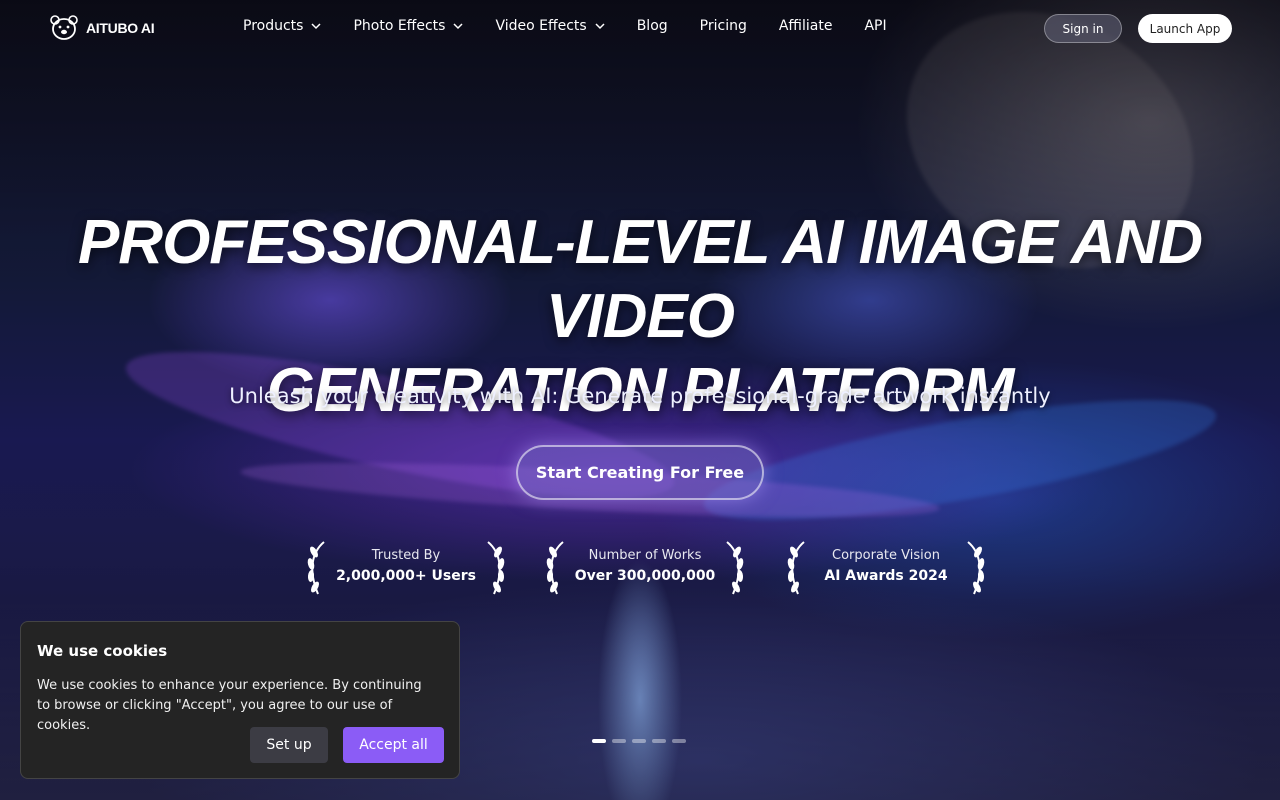  I want to click on nav-item-affiliate: Affiliate, so click(806, 26).